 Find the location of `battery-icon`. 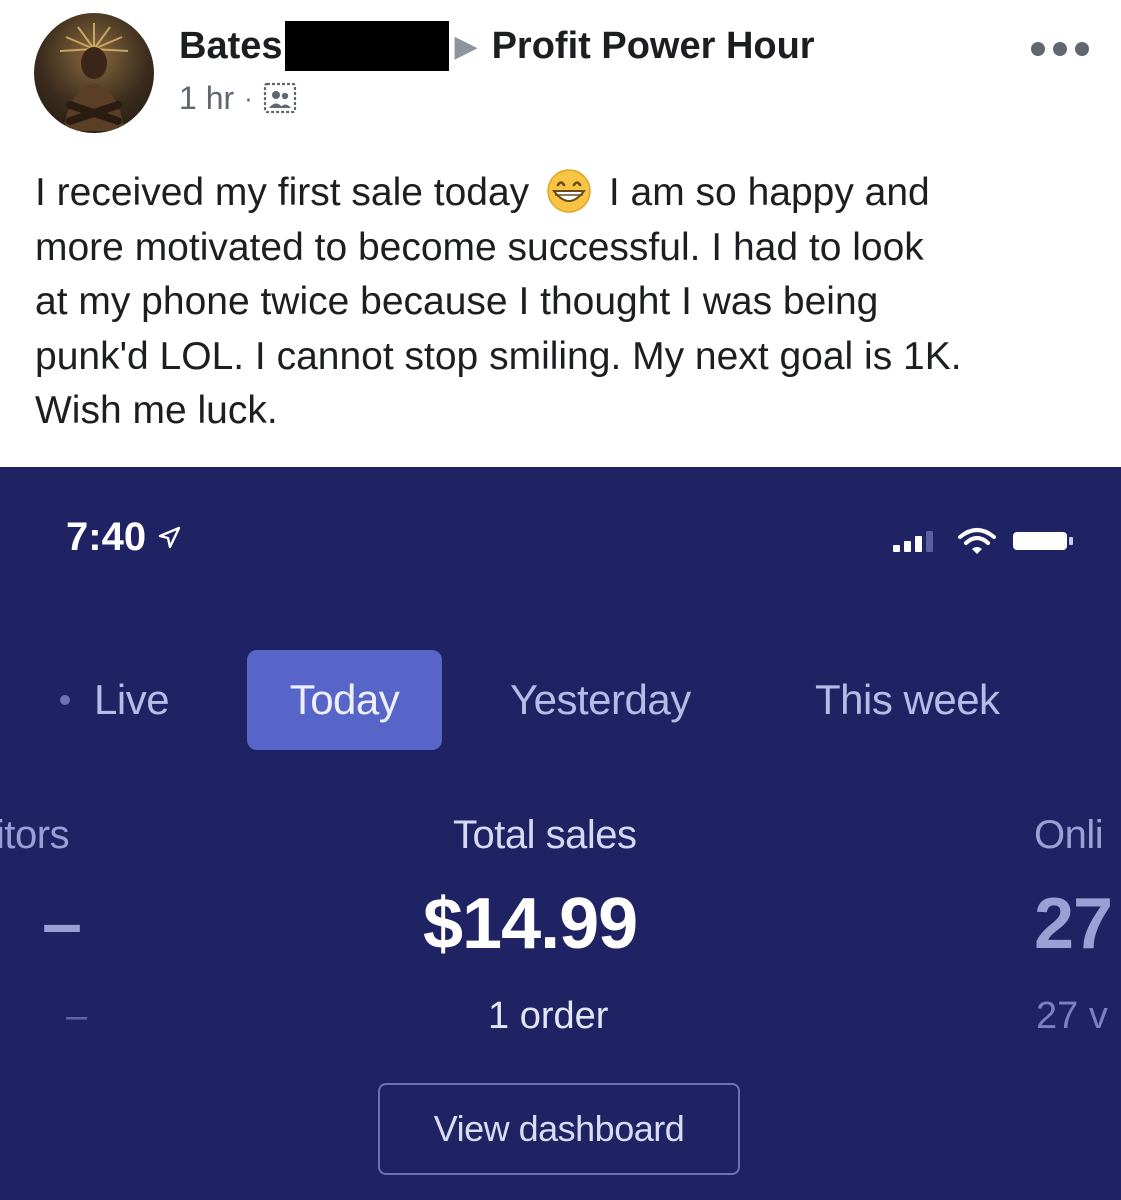

battery-icon is located at coordinates (1043, 541).